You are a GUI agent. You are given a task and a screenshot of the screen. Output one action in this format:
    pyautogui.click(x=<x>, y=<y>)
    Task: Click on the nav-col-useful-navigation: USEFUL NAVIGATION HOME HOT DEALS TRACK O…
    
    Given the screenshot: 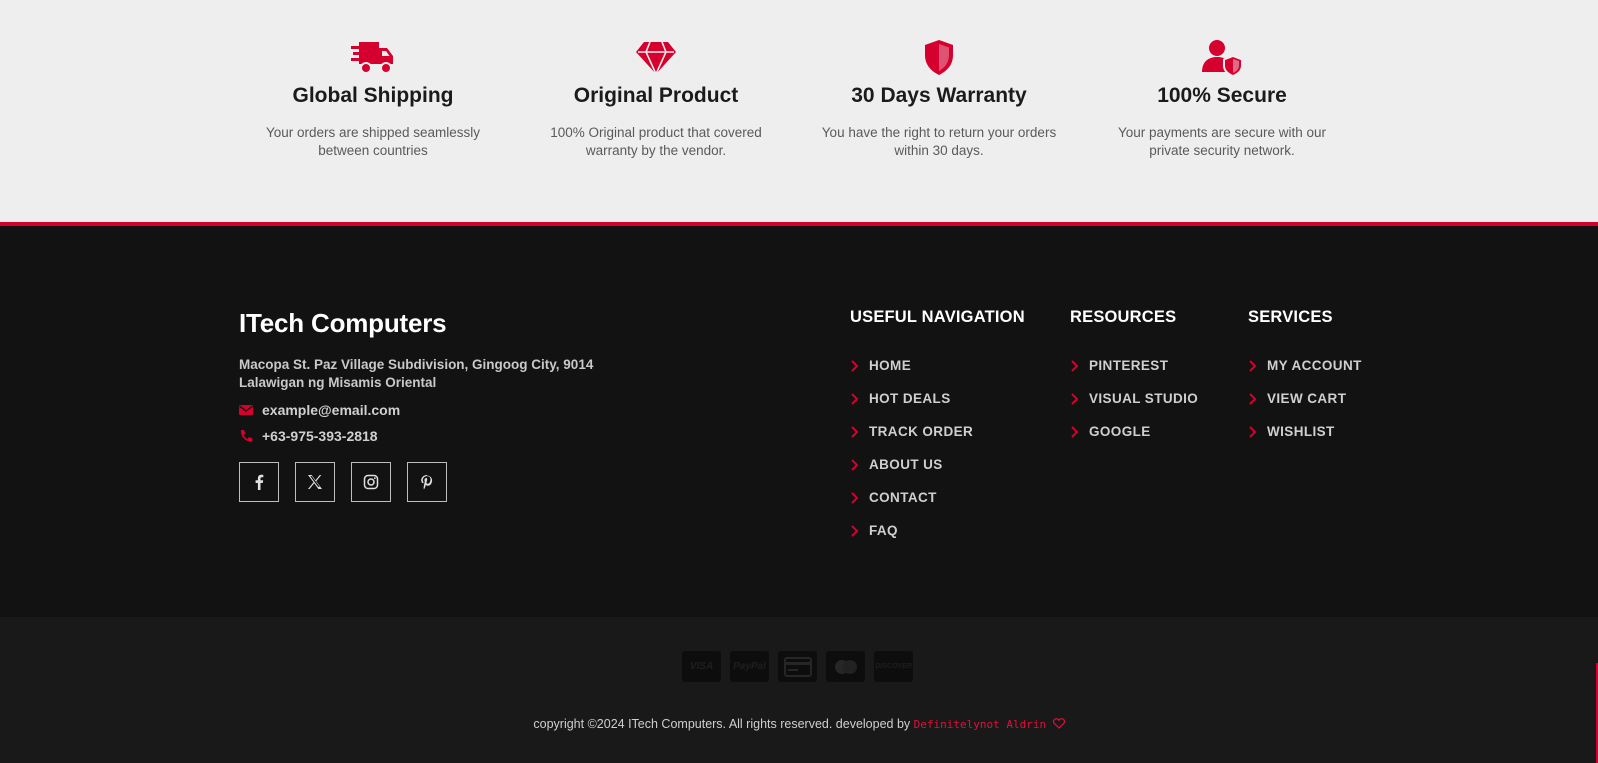 What is the action you would take?
    pyautogui.click(x=937, y=427)
    